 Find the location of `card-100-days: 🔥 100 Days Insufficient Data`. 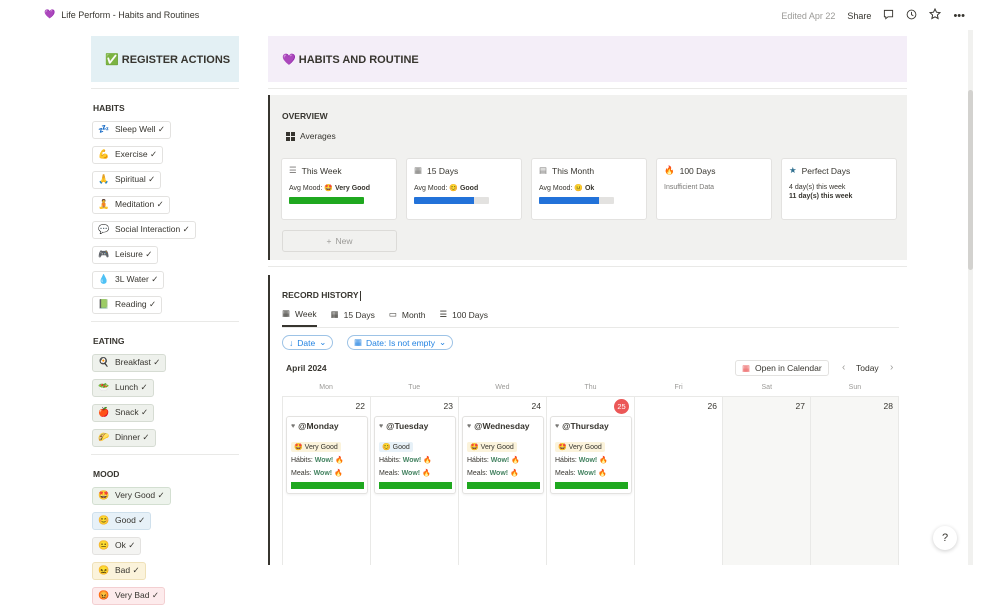

card-100-days: 🔥 100 Days Insufficient Data is located at coordinates (714, 189).